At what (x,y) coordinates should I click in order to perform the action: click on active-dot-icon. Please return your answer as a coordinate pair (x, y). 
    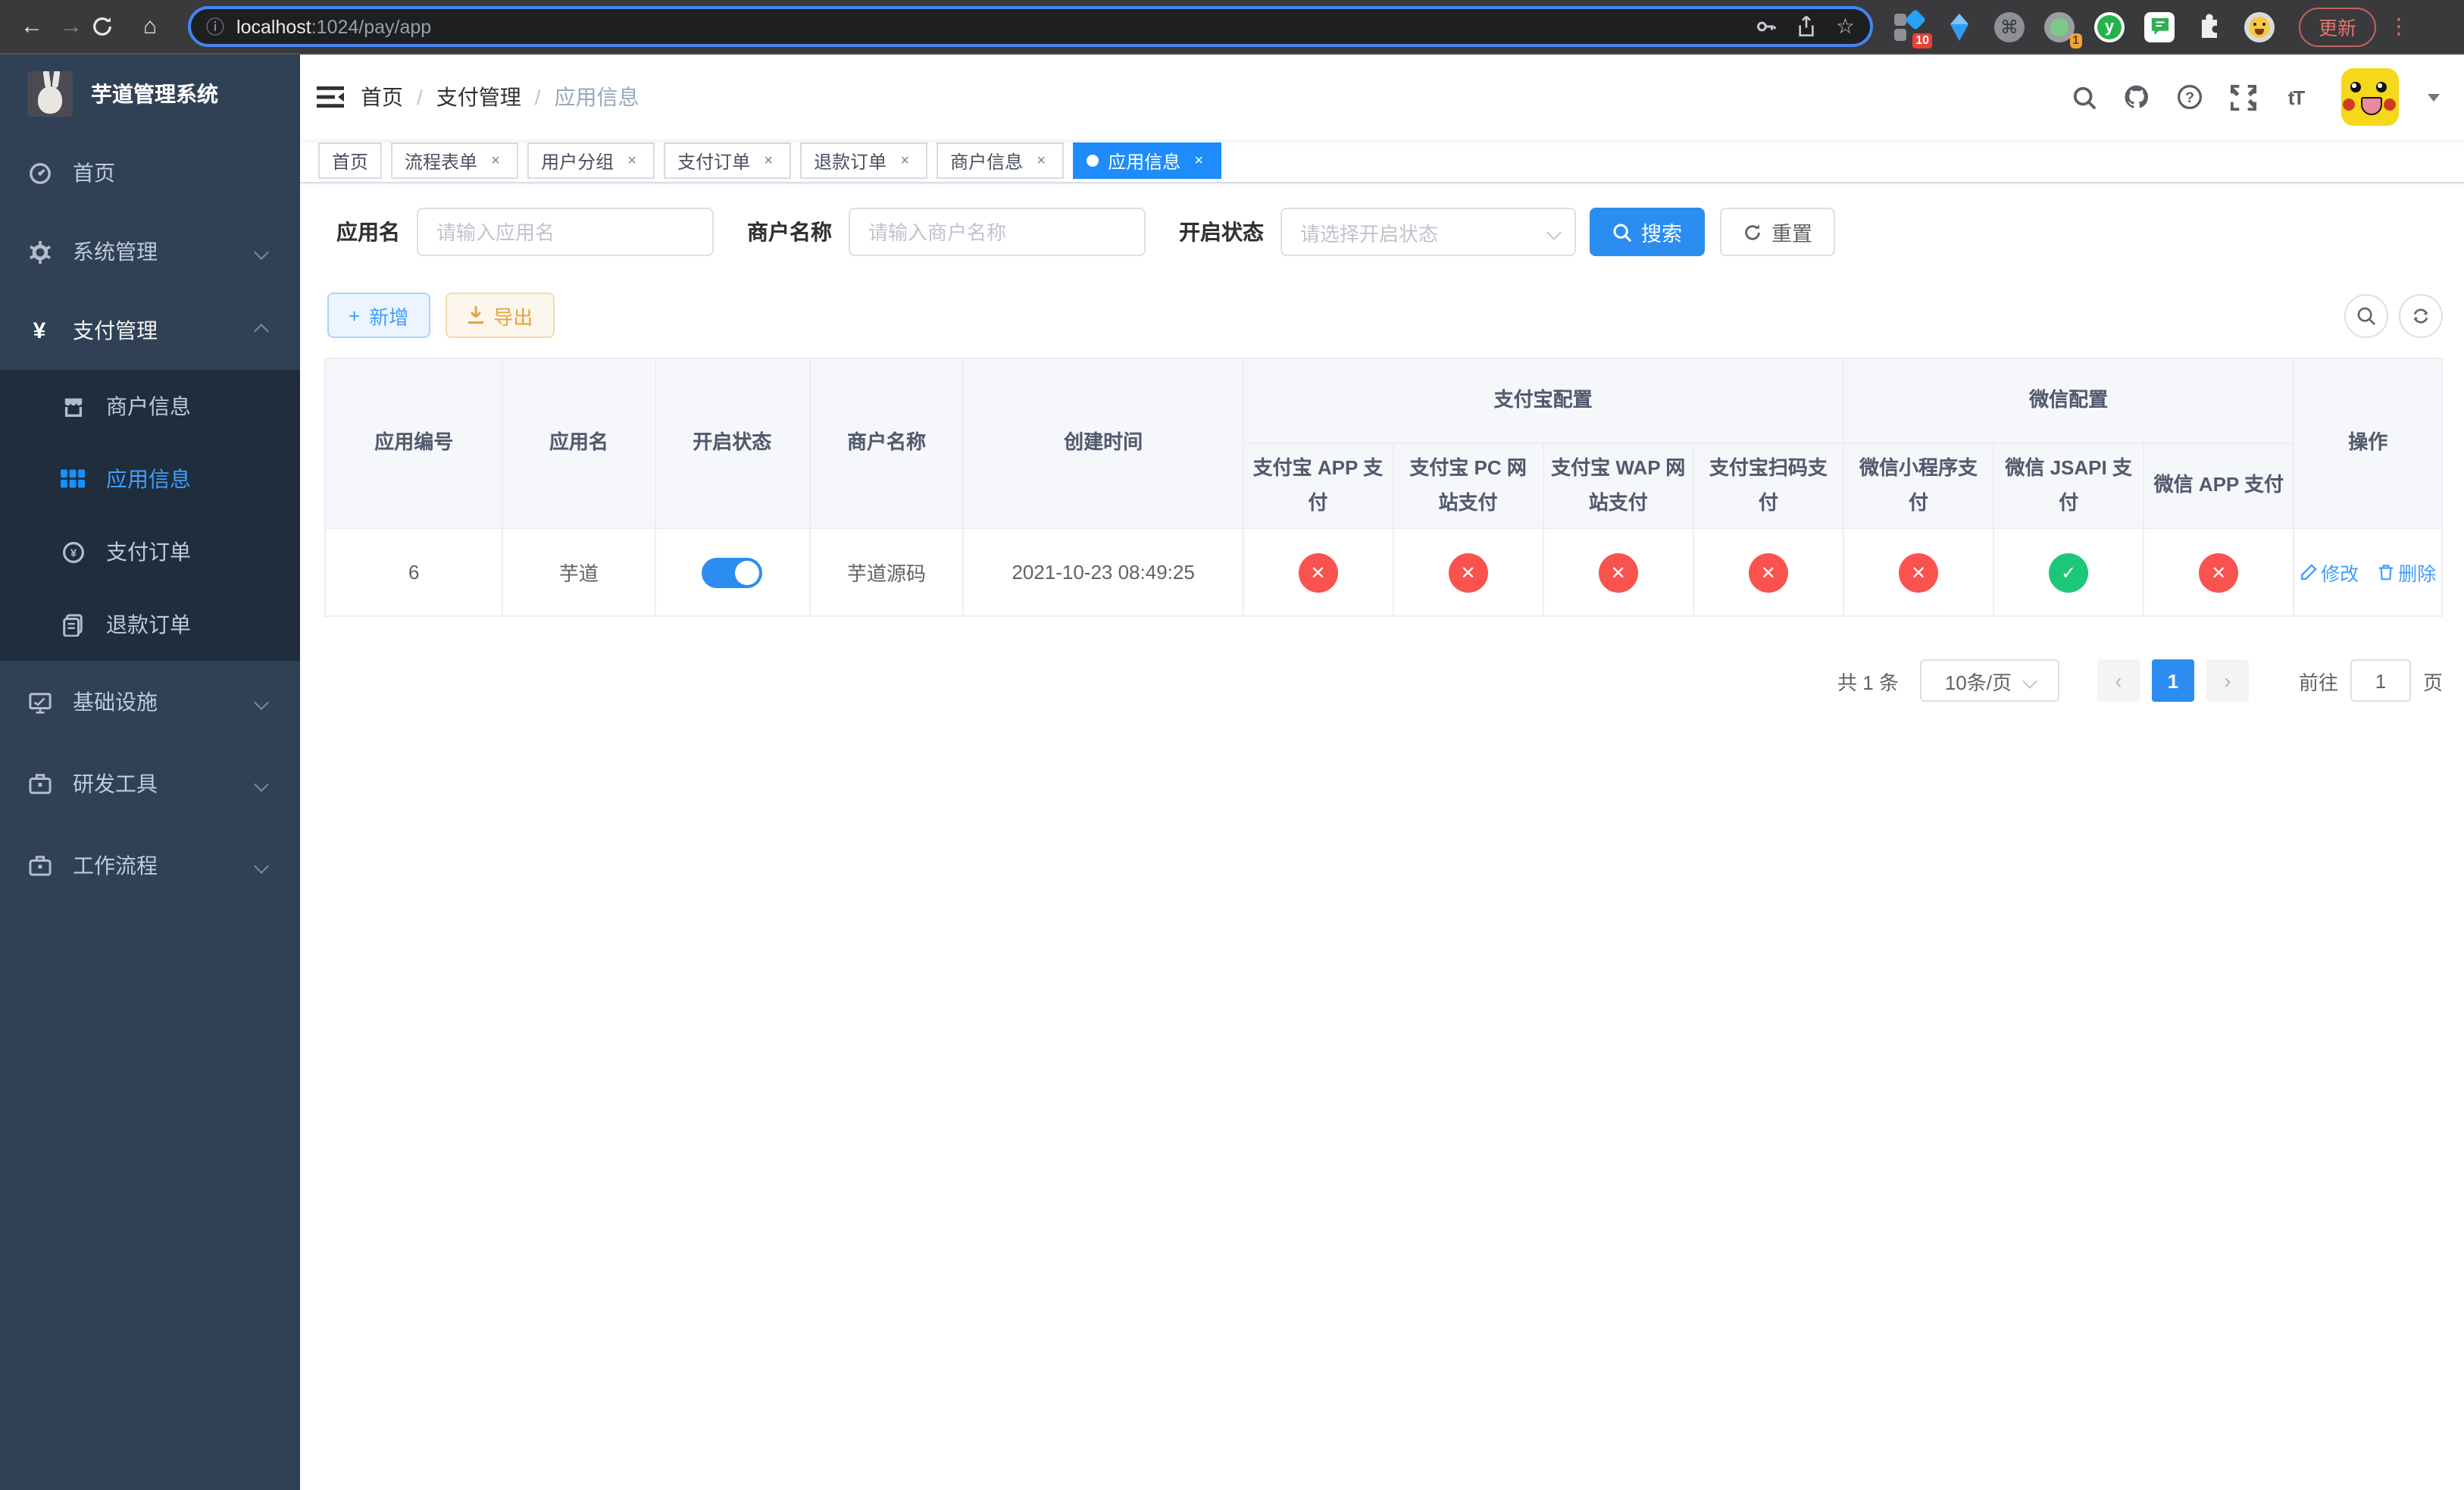
    Looking at the image, I should click on (1093, 161).